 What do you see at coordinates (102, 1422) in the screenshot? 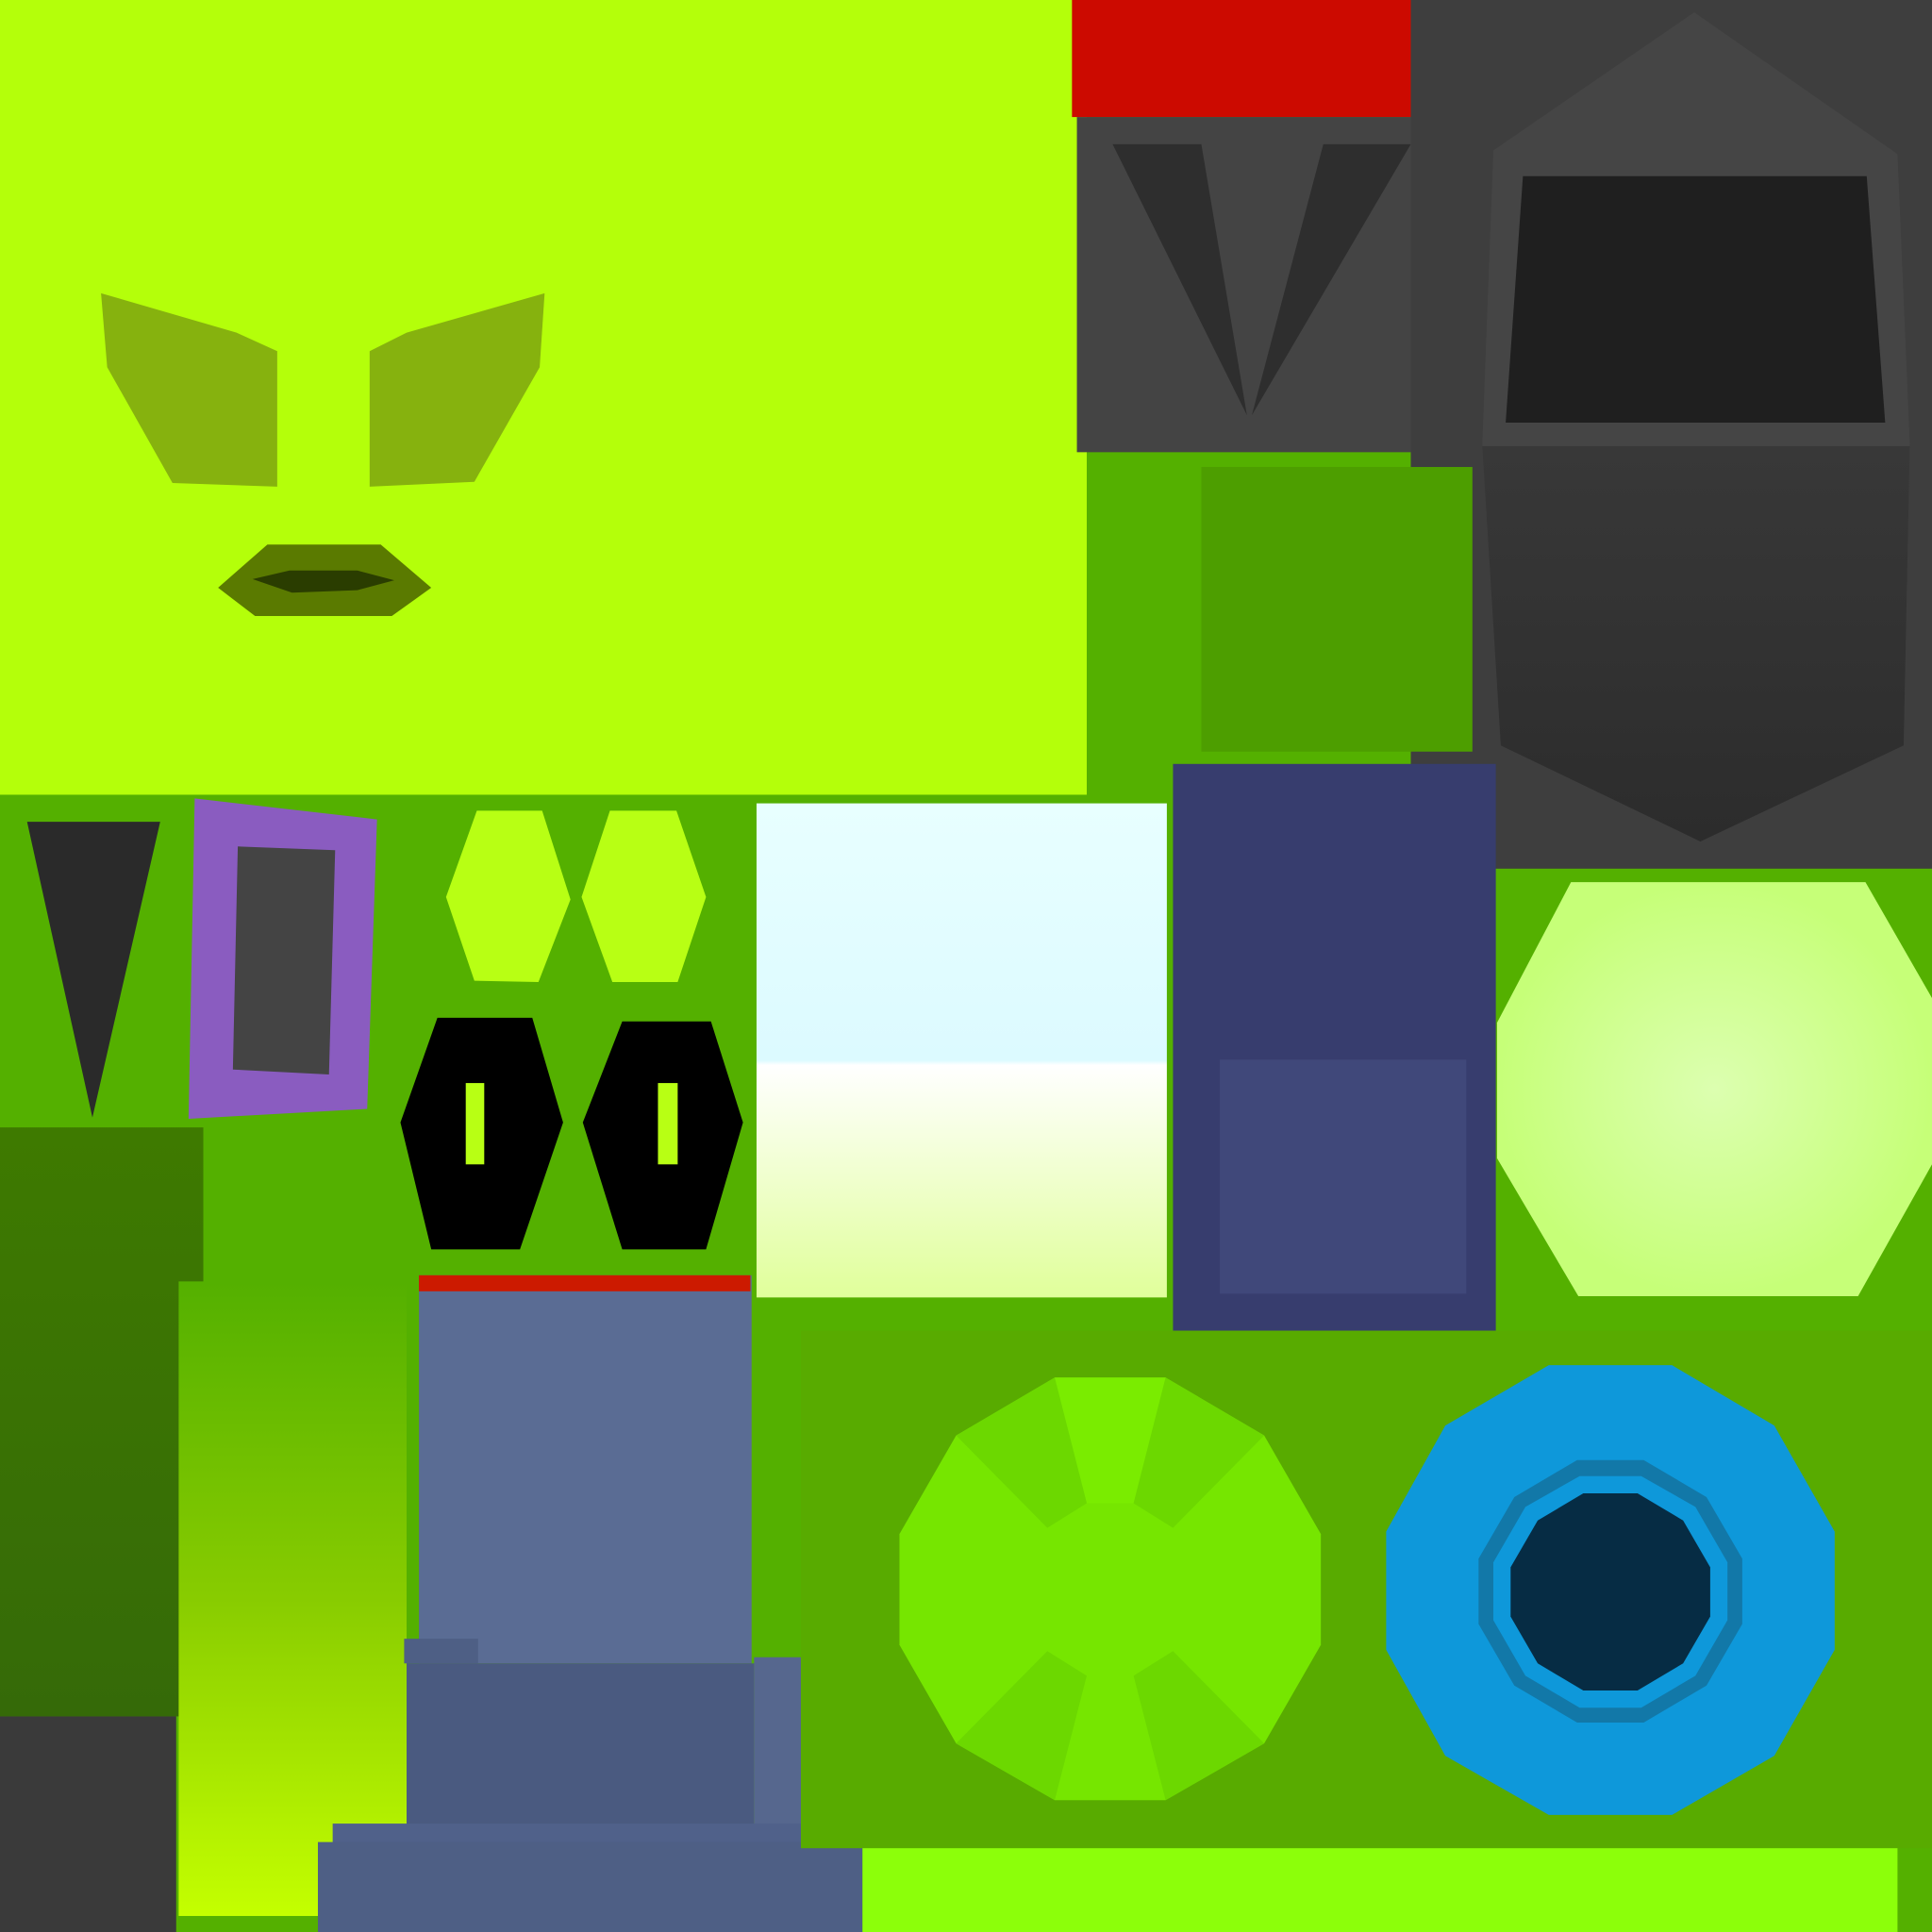
I see `dark-green-column` at bounding box center [102, 1422].